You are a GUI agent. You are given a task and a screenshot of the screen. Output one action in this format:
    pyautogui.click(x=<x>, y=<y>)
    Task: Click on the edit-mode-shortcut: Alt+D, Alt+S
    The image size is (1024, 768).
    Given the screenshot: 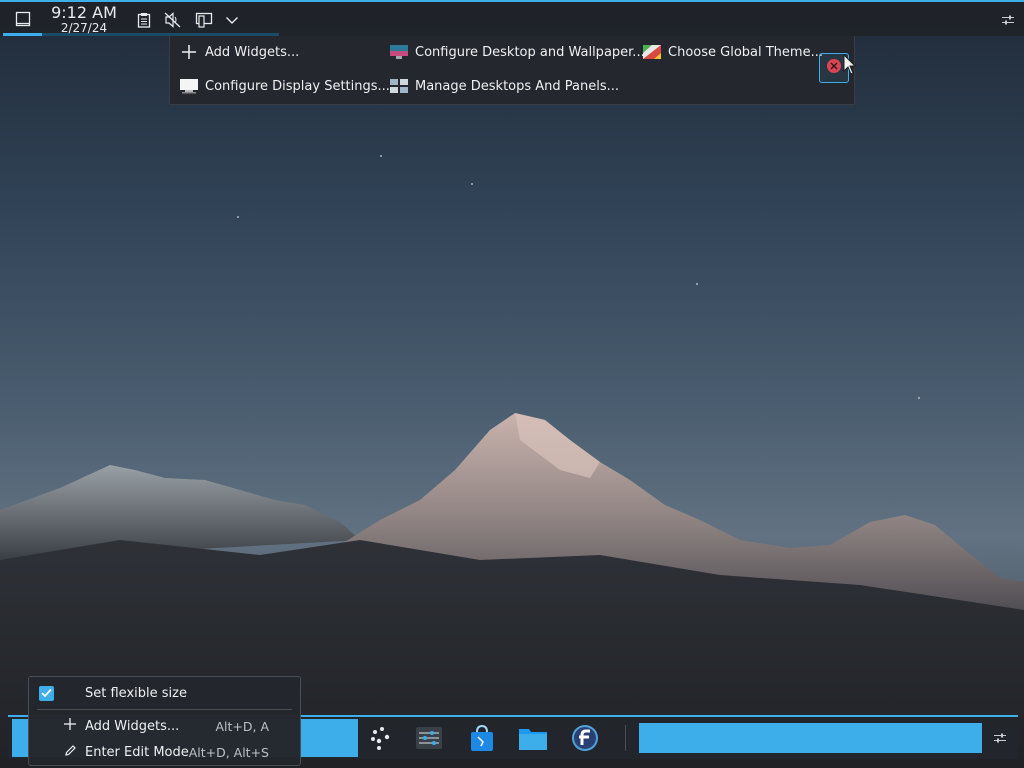 What is the action you would take?
    pyautogui.click(x=228, y=752)
    